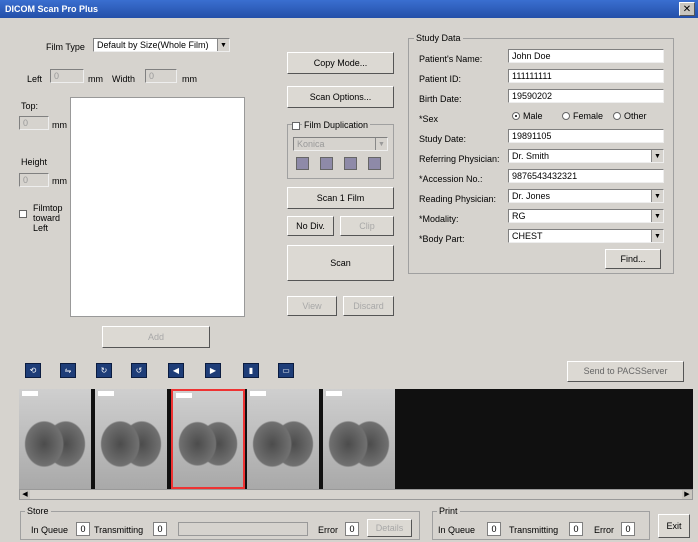 The image size is (698, 542). I want to click on arrow-left-icon: ◀, so click(176, 370).